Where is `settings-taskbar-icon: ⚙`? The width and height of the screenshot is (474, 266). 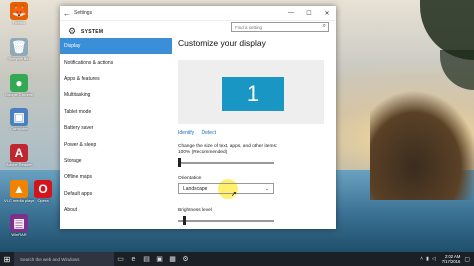 settings-taskbar-icon: ⚙ is located at coordinates (185, 259).